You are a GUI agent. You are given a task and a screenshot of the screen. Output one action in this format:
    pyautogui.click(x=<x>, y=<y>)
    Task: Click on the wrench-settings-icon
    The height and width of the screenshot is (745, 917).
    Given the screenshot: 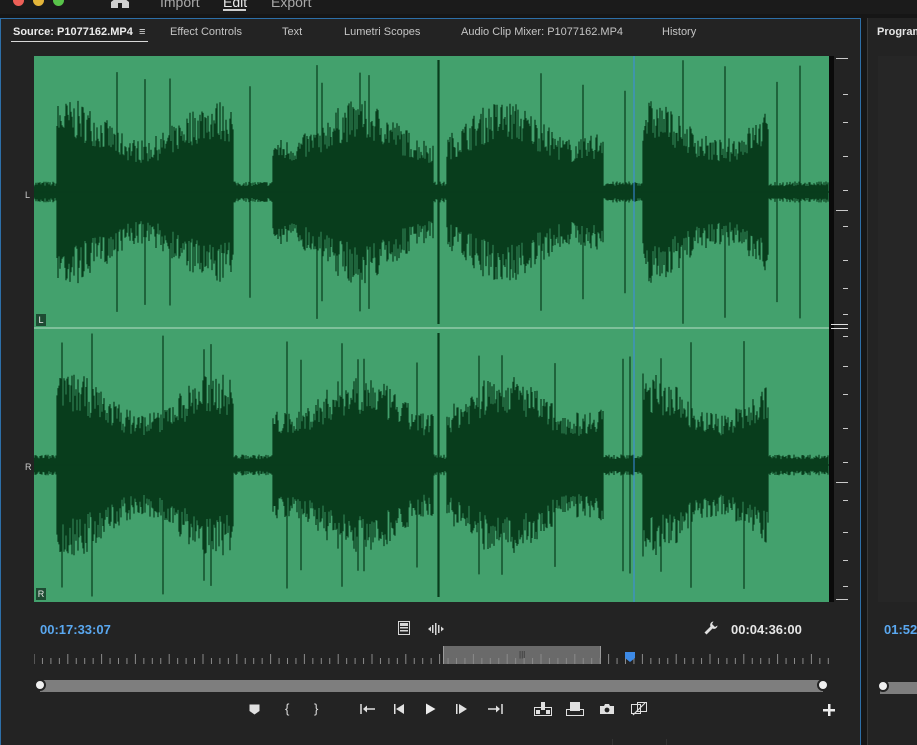 What is the action you would take?
    pyautogui.click(x=711, y=628)
    